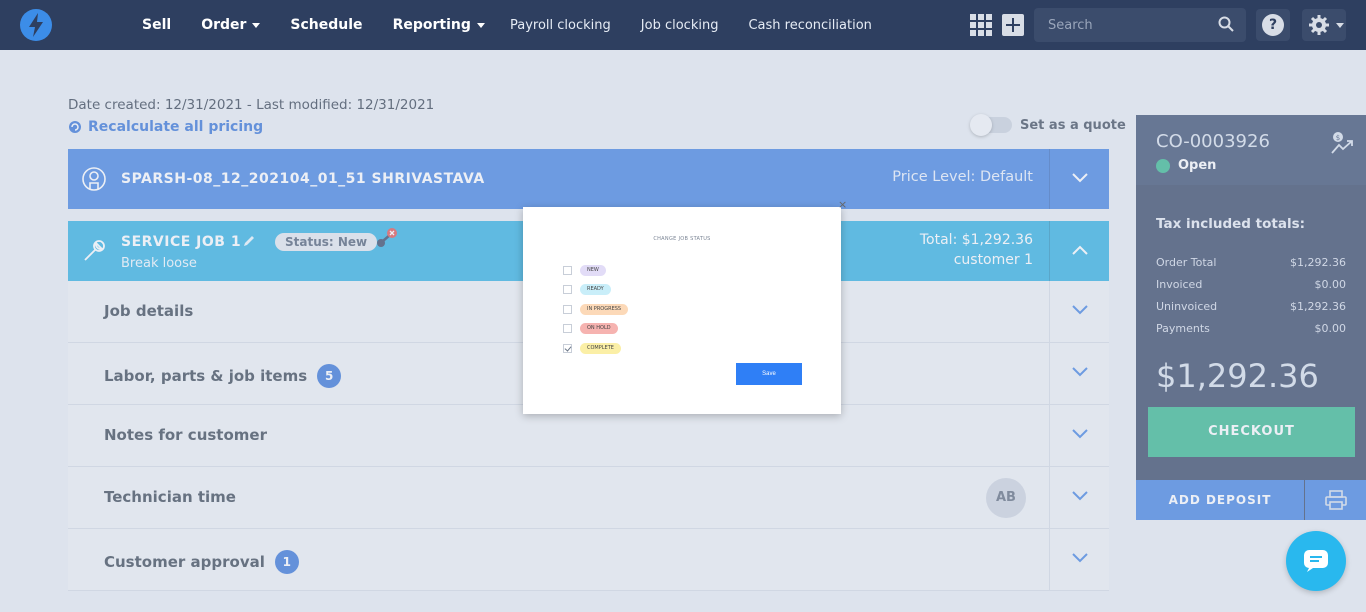 The height and width of the screenshot is (612, 1366). Describe the element at coordinates (842, 204) in the screenshot. I see `close-icon: ×` at that location.